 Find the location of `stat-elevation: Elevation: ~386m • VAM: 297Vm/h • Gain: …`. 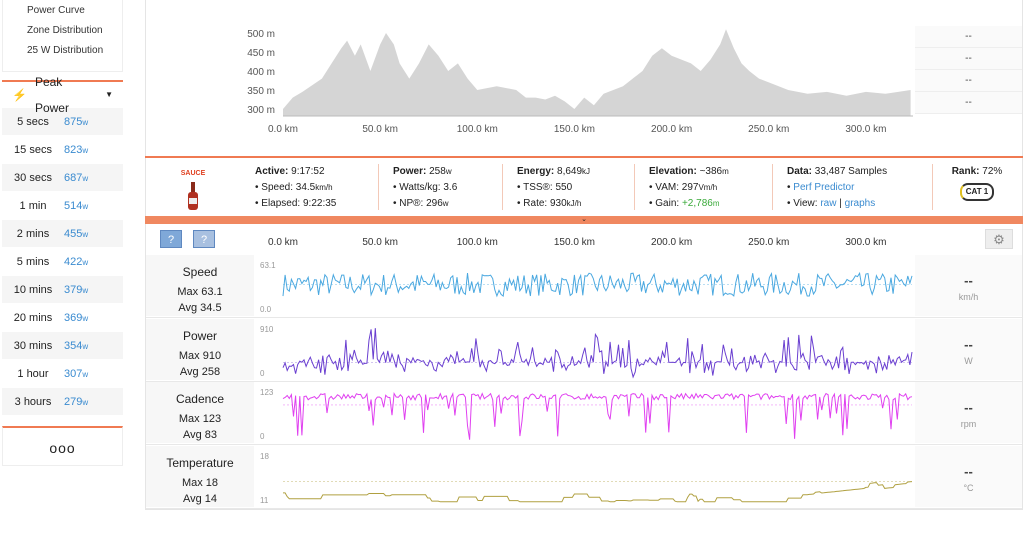

stat-elevation: Elevation: ~386m • VAM: 297Vm/h • Gain: … is located at coordinates (704, 187).